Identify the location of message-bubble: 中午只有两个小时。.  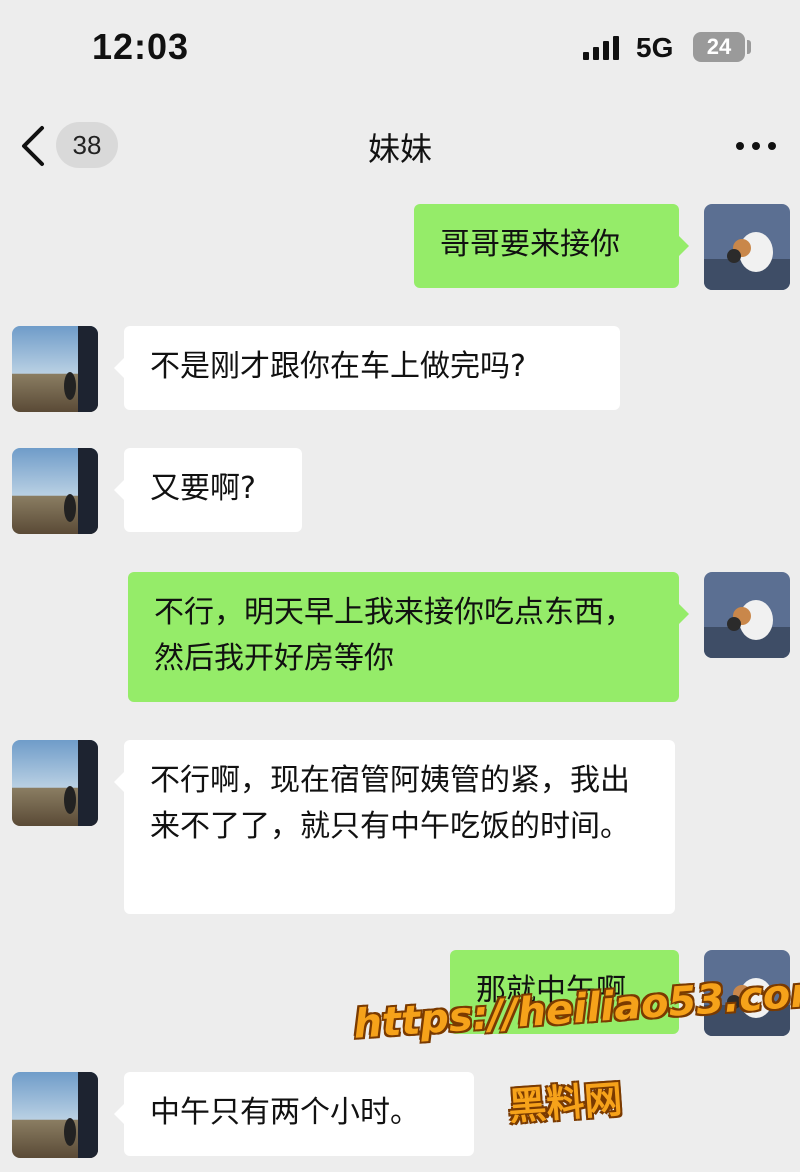
(299, 1114).